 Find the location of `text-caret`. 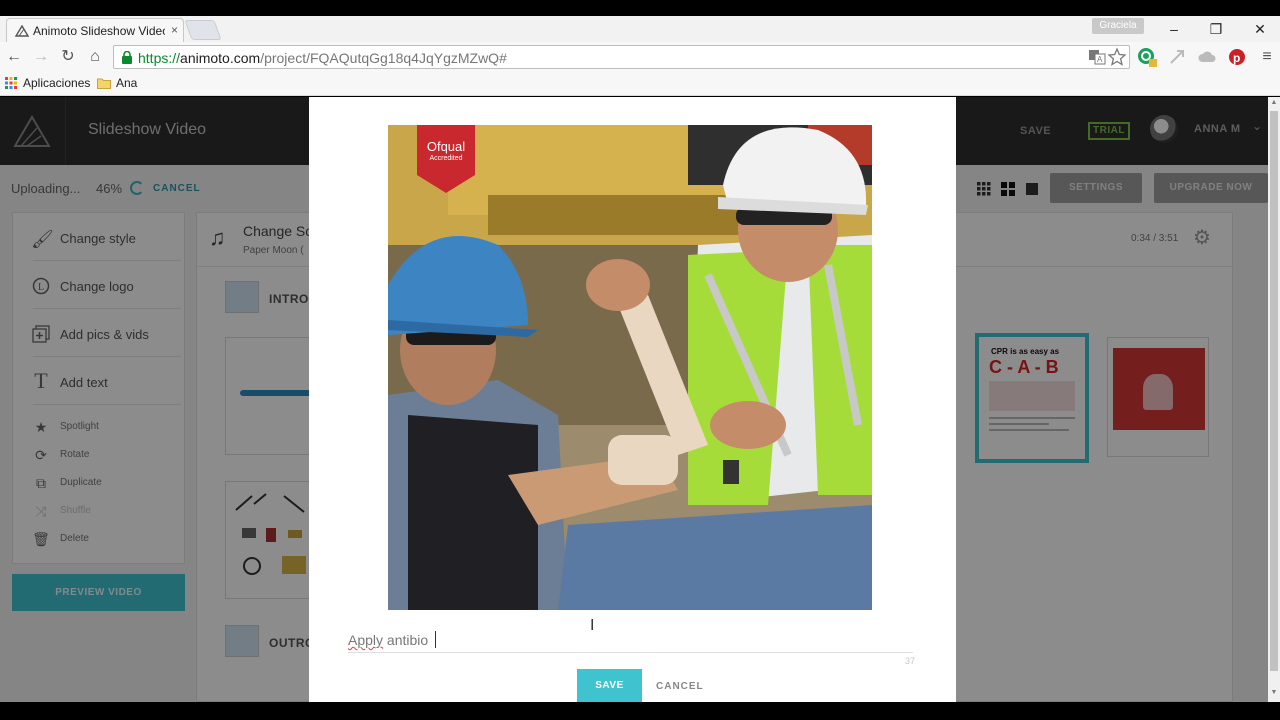

text-caret is located at coordinates (435, 639).